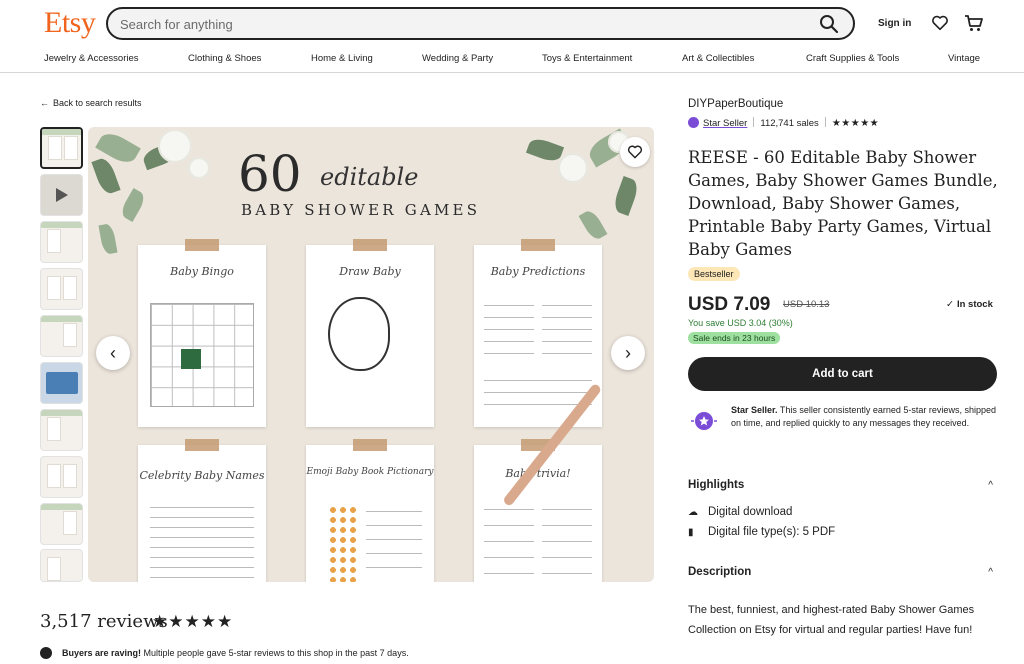 Image resolution: width=1024 pixels, height=664 pixels. I want to click on site-header: Etsy Sign in, so click(512, 23).